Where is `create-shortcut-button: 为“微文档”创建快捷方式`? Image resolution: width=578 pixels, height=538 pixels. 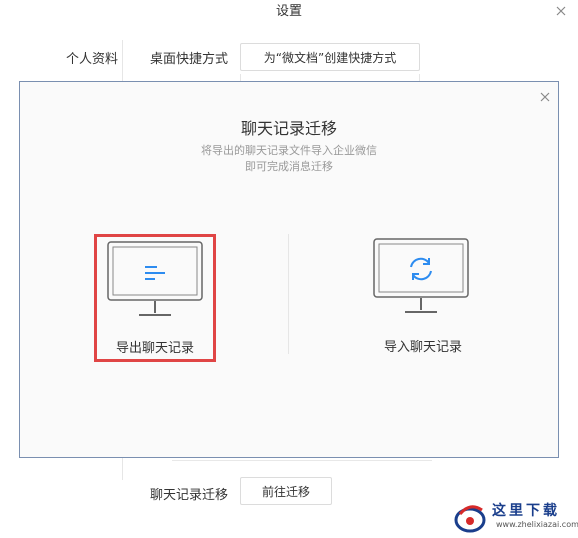
create-shortcut-button: 为“微文档”创建快捷方式 is located at coordinates (330, 57).